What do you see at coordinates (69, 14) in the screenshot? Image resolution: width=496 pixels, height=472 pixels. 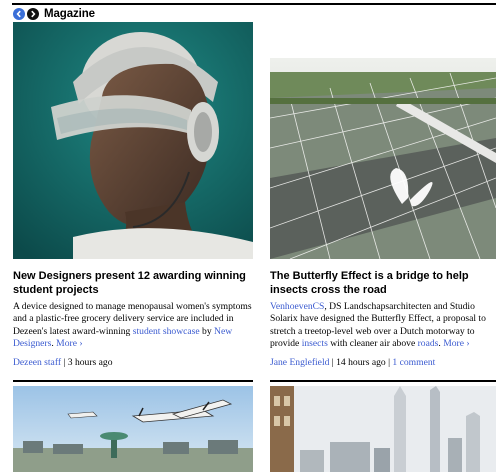 I see `section-title: Magazine` at bounding box center [69, 14].